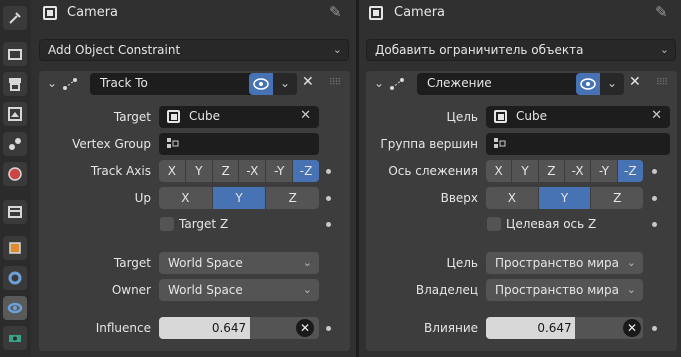  What do you see at coordinates (557, 263) in the screenshot?
I see `target-space-value: Пространство мира` at bounding box center [557, 263].